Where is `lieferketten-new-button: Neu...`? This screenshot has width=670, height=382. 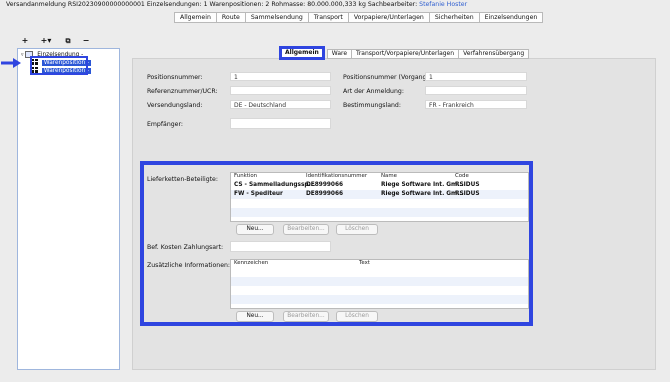
lieferketten-new-button: Neu... is located at coordinates (255, 229).